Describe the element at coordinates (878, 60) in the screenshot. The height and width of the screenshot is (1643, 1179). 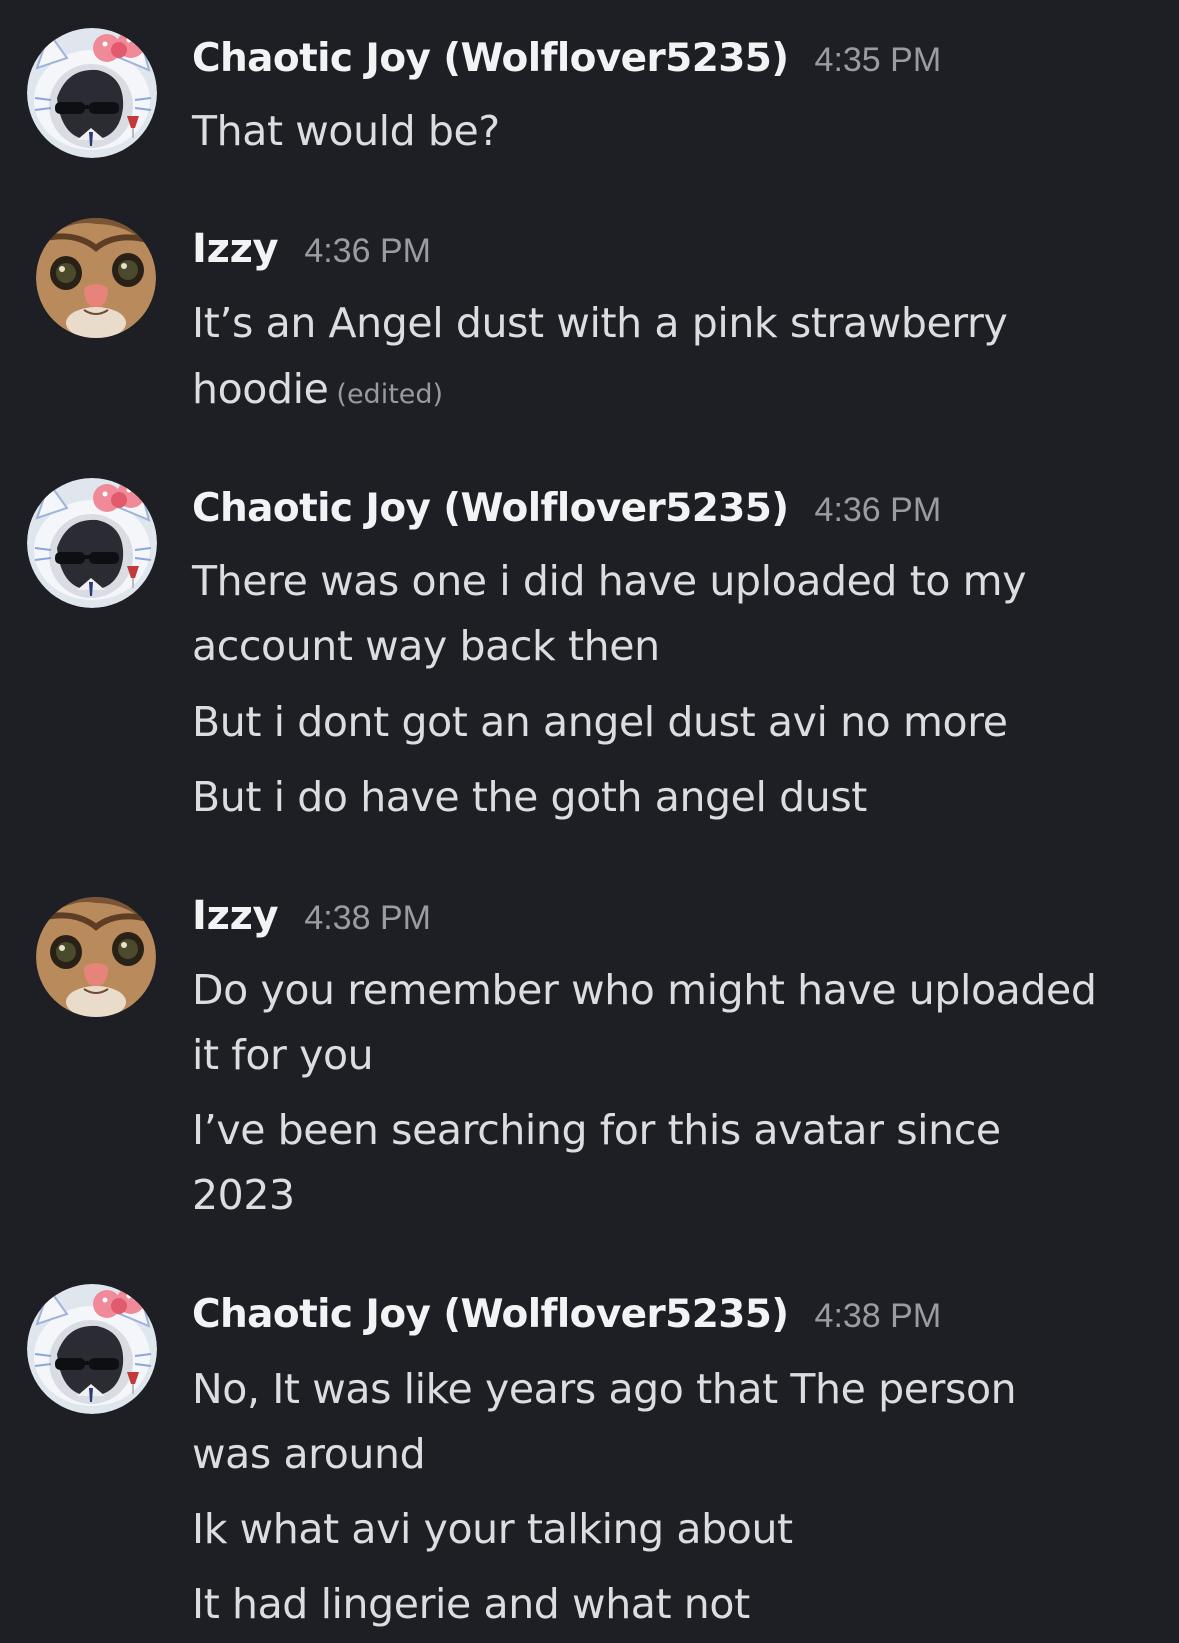
I see `timestamp: 4:35 PM` at that location.